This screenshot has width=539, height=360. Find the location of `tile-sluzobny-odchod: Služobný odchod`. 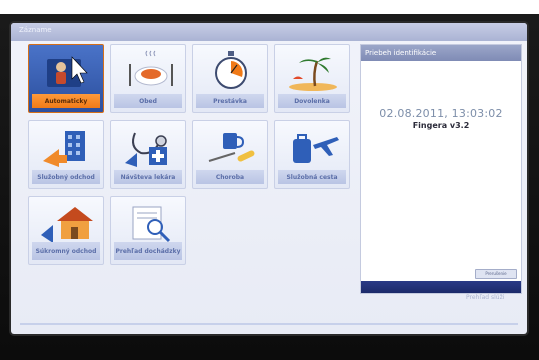

tile-sluzobny-odchod: Služobný odchod is located at coordinates (66, 154).